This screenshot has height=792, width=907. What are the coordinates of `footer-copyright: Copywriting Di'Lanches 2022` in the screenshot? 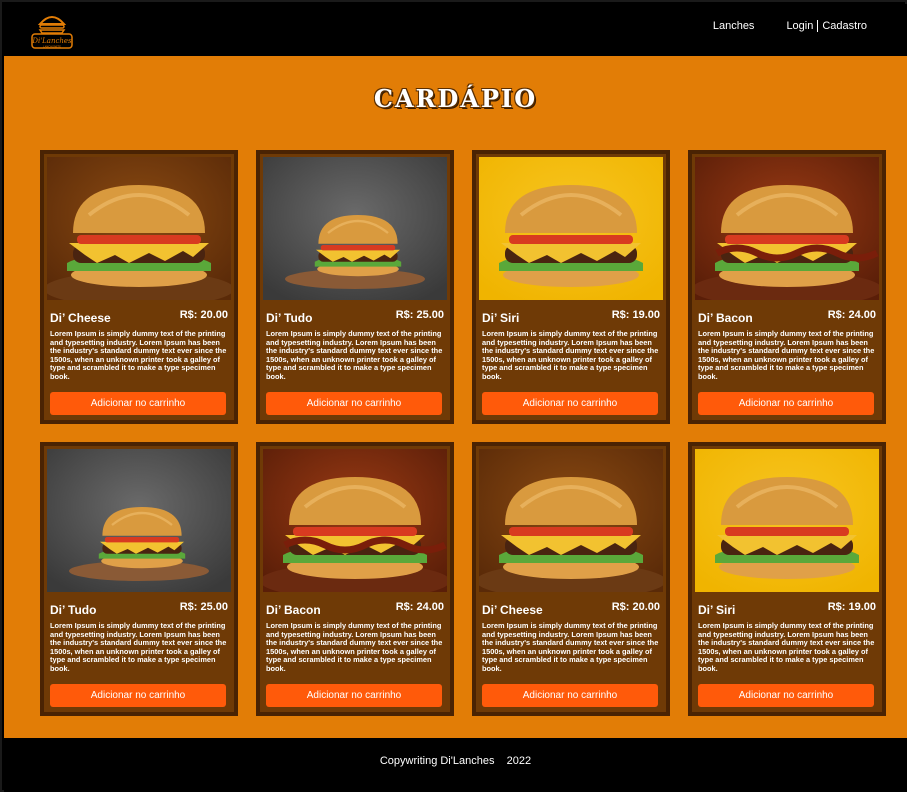 It's located at (455, 761).